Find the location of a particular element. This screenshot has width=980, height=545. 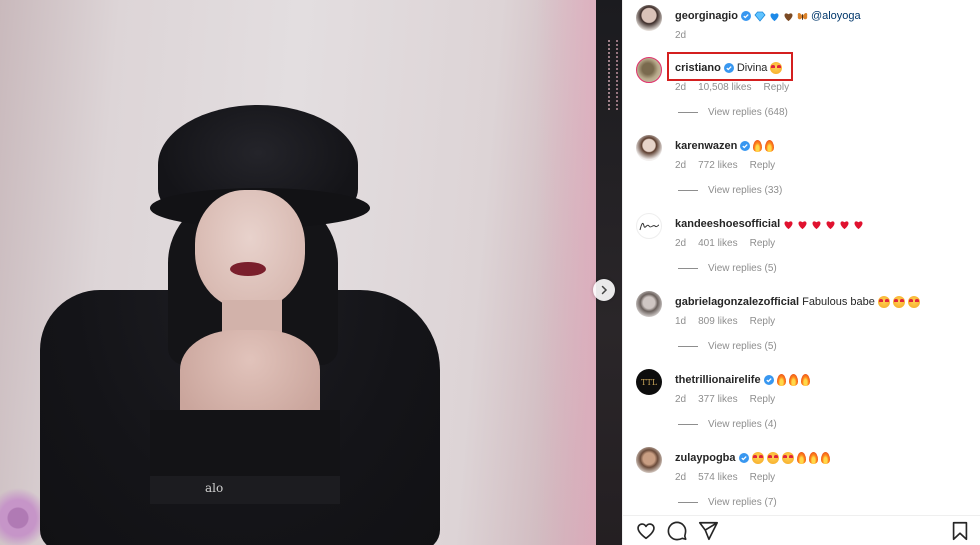

username-link: gabrielagonzalezofficial is located at coordinates (737, 302).